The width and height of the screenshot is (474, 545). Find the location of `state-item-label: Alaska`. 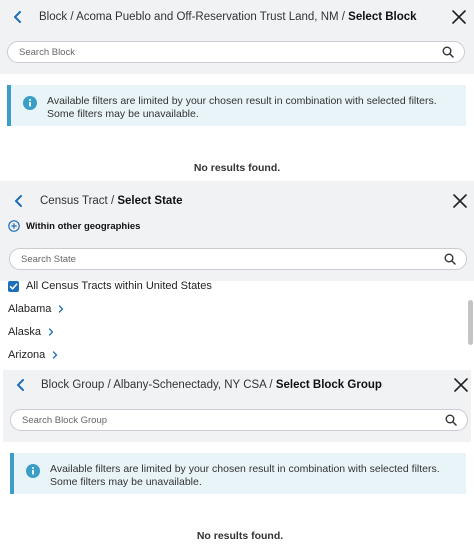

state-item-label: Alaska is located at coordinates (25, 332).